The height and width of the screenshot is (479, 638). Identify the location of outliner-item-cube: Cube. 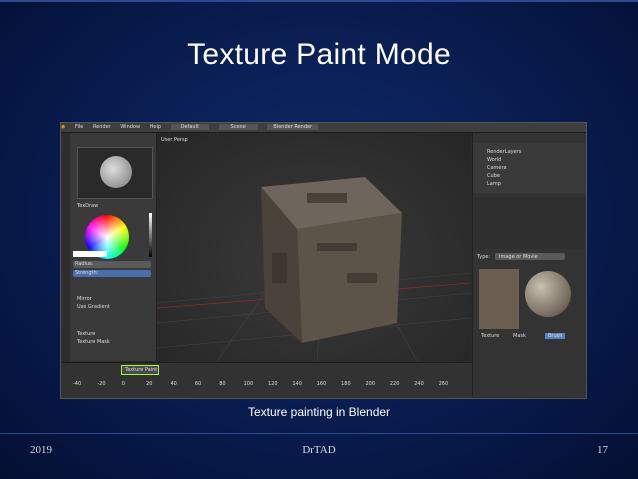
(493, 176).